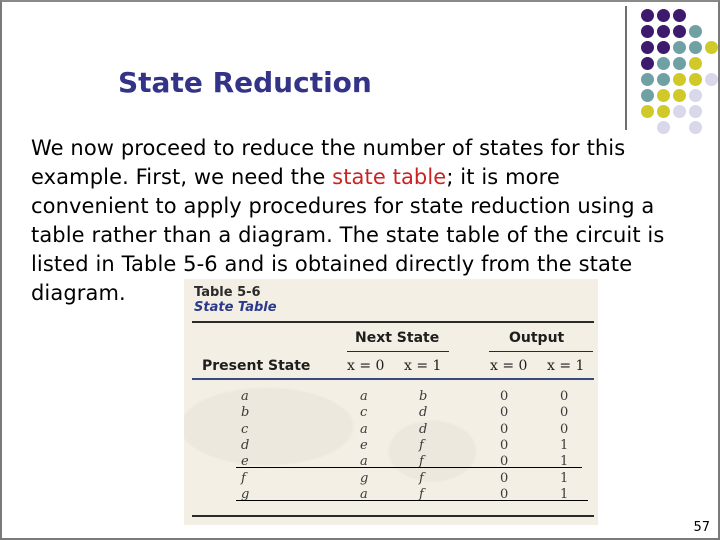 The width and height of the screenshot is (720, 540). What do you see at coordinates (389, 177) in the screenshot?
I see `highlighted-term: state table` at bounding box center [389, 177].